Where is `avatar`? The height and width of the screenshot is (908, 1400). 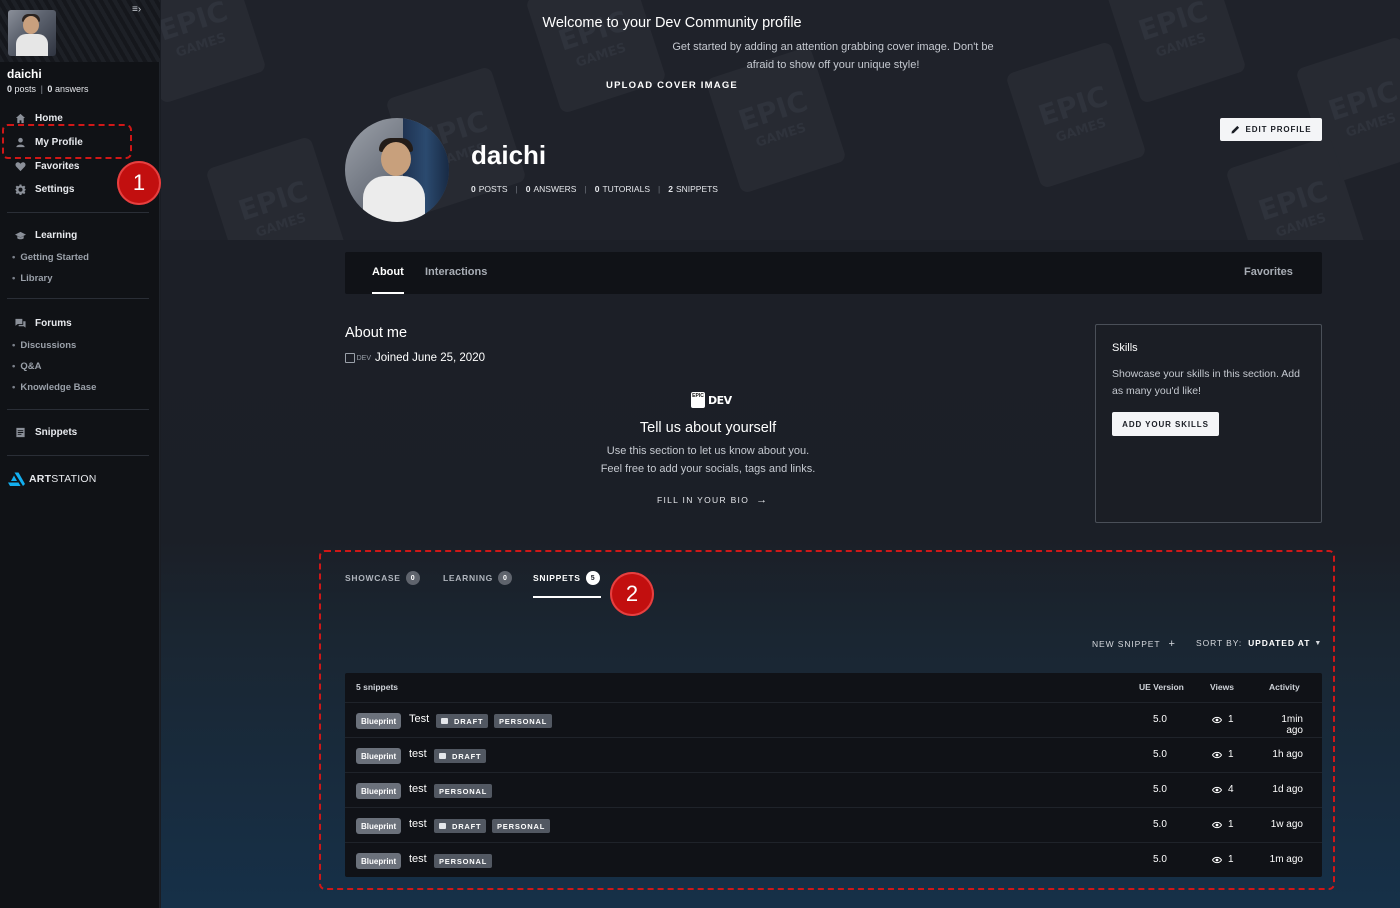 avatar is located at coordinates (32, 33).